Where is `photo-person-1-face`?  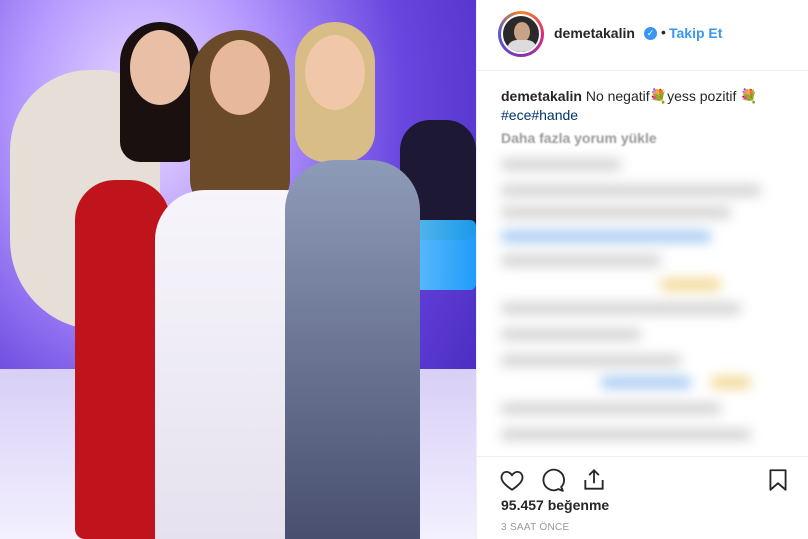
photo-person-1-face is located at coordinates (160, 67).